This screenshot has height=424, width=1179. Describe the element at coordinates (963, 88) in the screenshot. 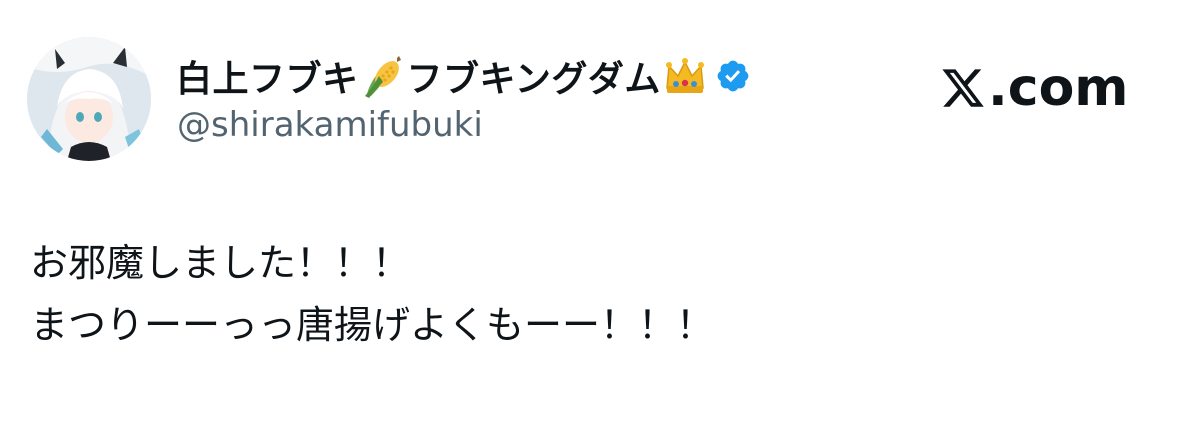

I see `x-logo-icon` at that location.